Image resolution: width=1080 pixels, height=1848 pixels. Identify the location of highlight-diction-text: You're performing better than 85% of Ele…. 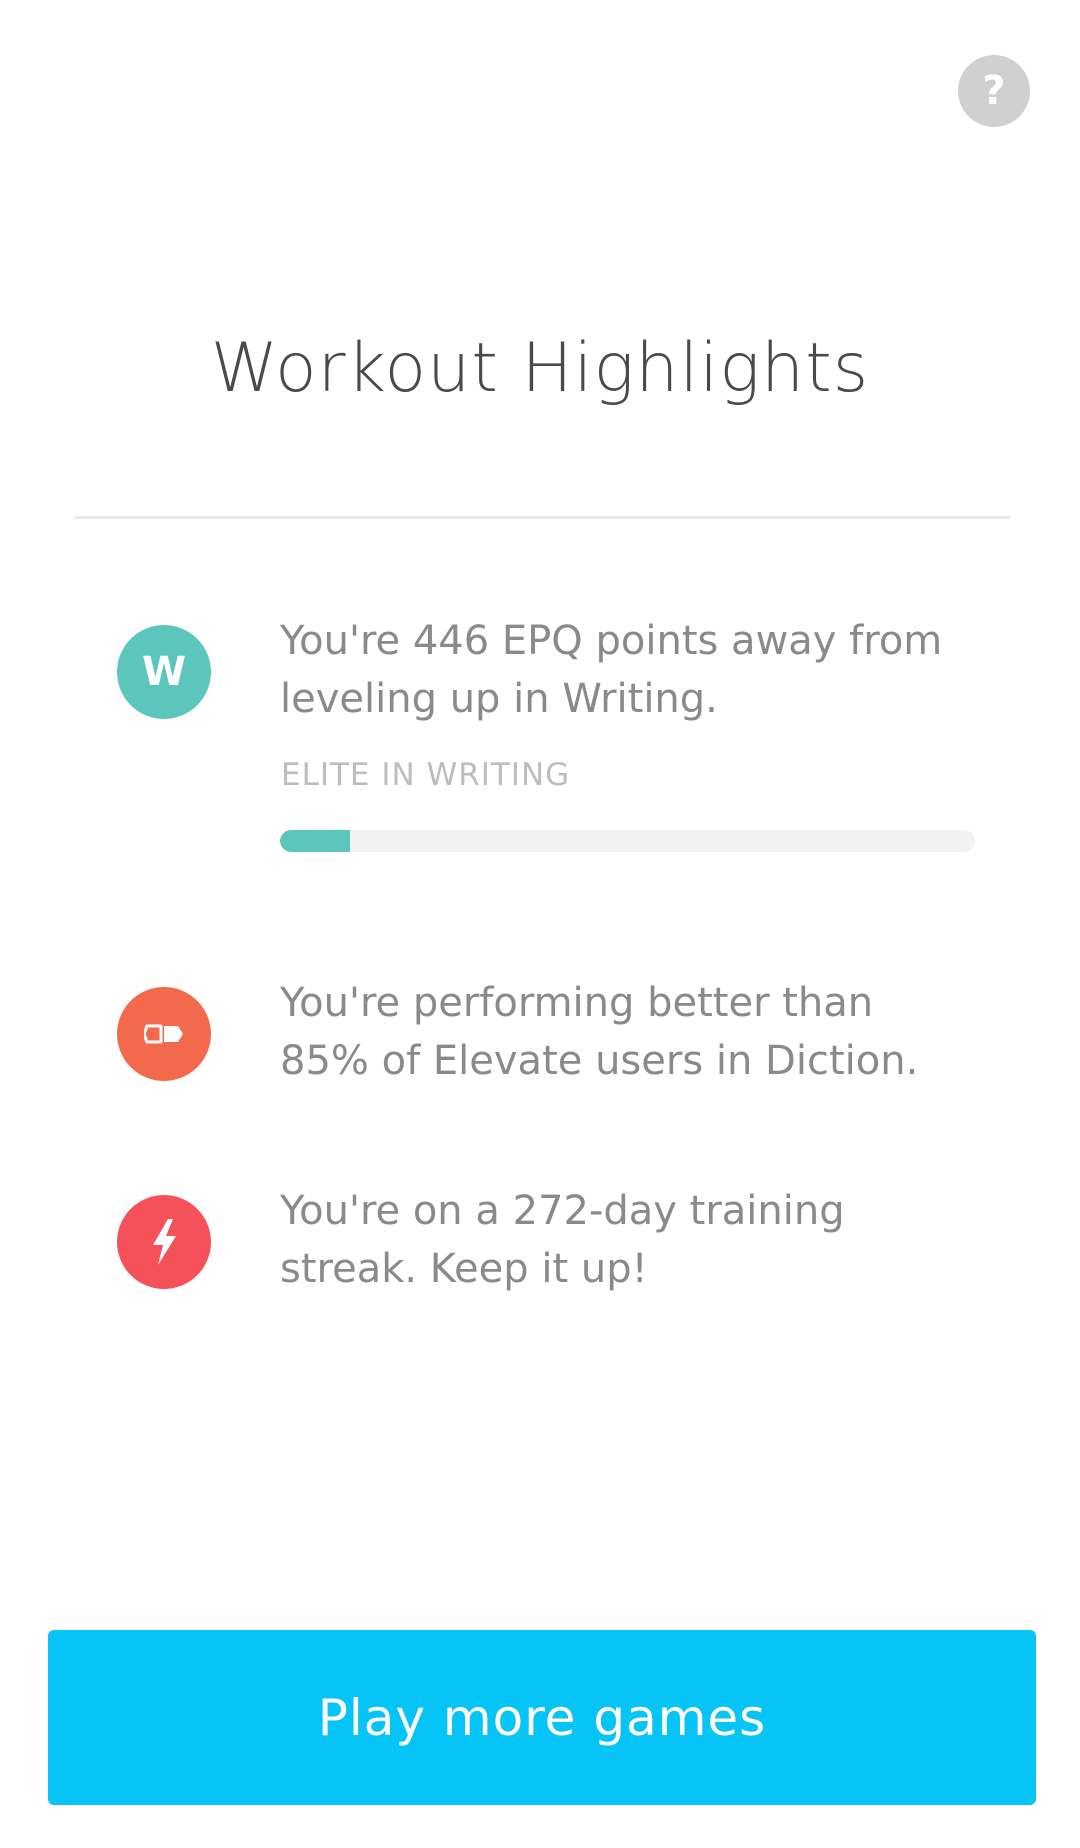
(599, 1032).